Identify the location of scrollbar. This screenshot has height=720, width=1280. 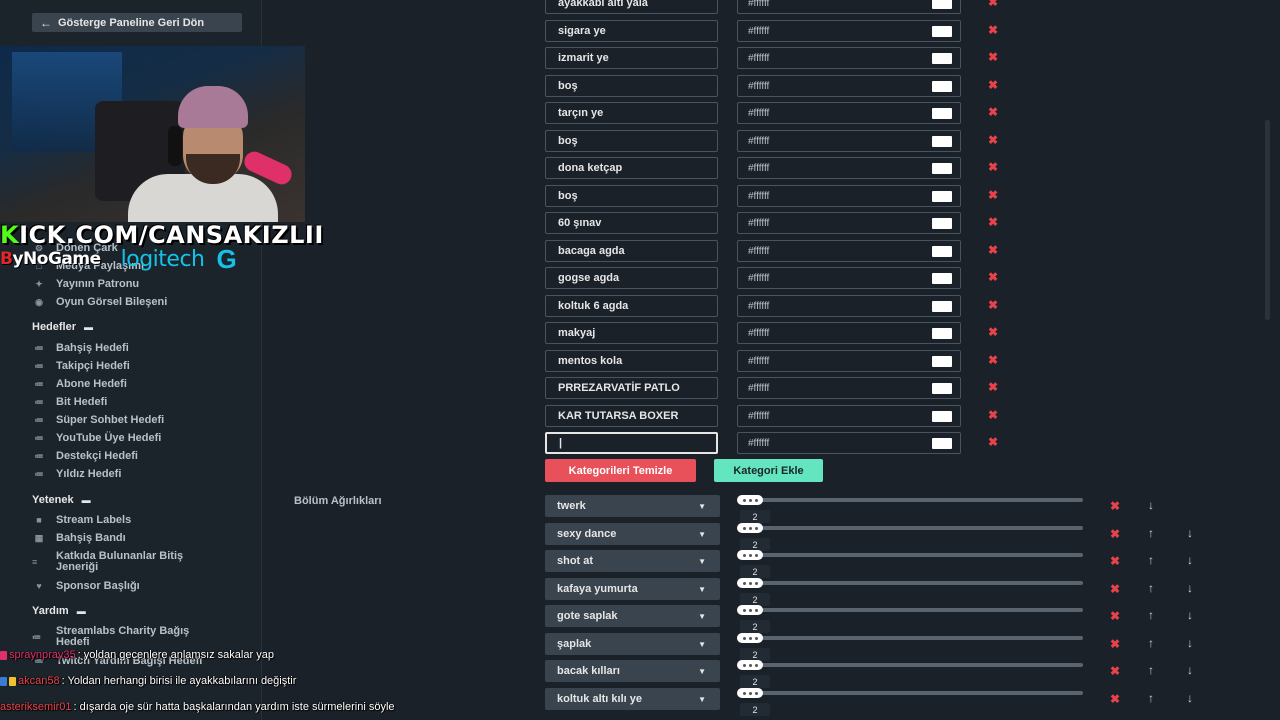
(1267, 220).